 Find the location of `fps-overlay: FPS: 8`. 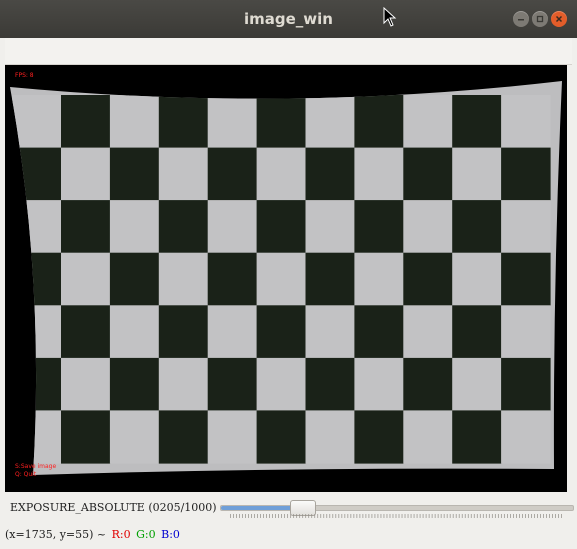

fps-overlay: FPS: 8 is located at coordinates (24, 75).